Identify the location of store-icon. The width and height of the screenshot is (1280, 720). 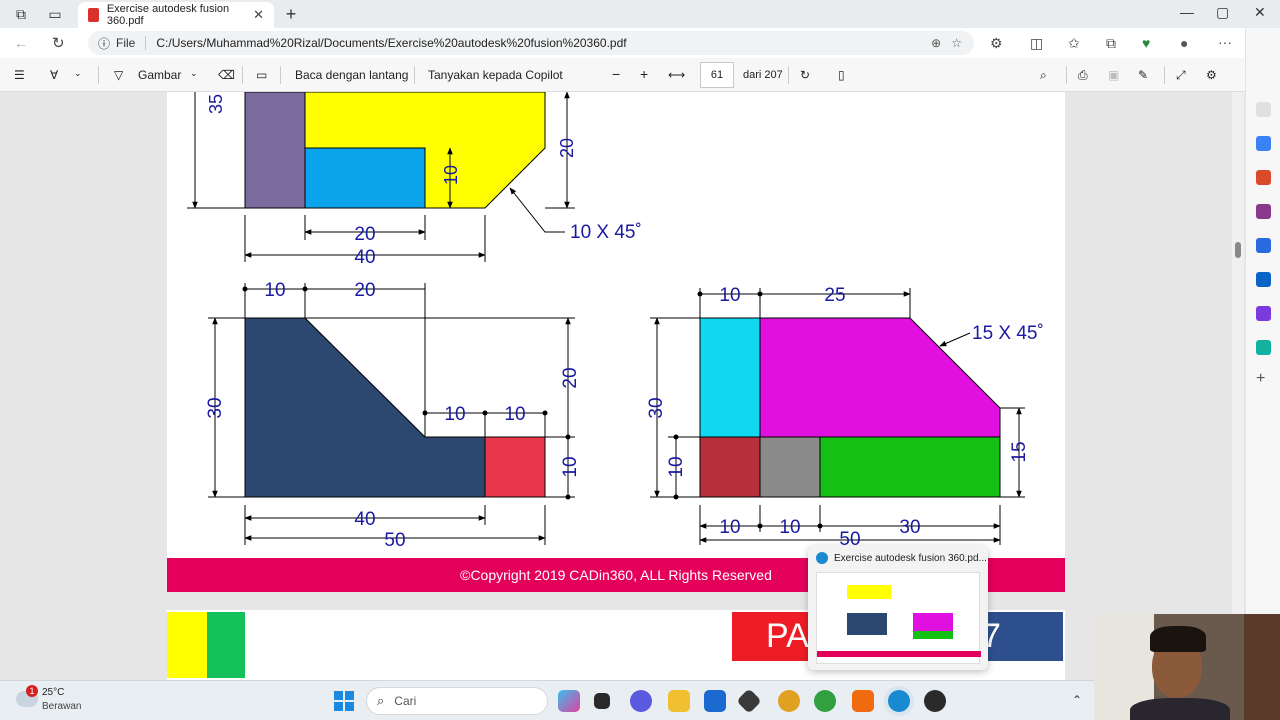
(715, 701).